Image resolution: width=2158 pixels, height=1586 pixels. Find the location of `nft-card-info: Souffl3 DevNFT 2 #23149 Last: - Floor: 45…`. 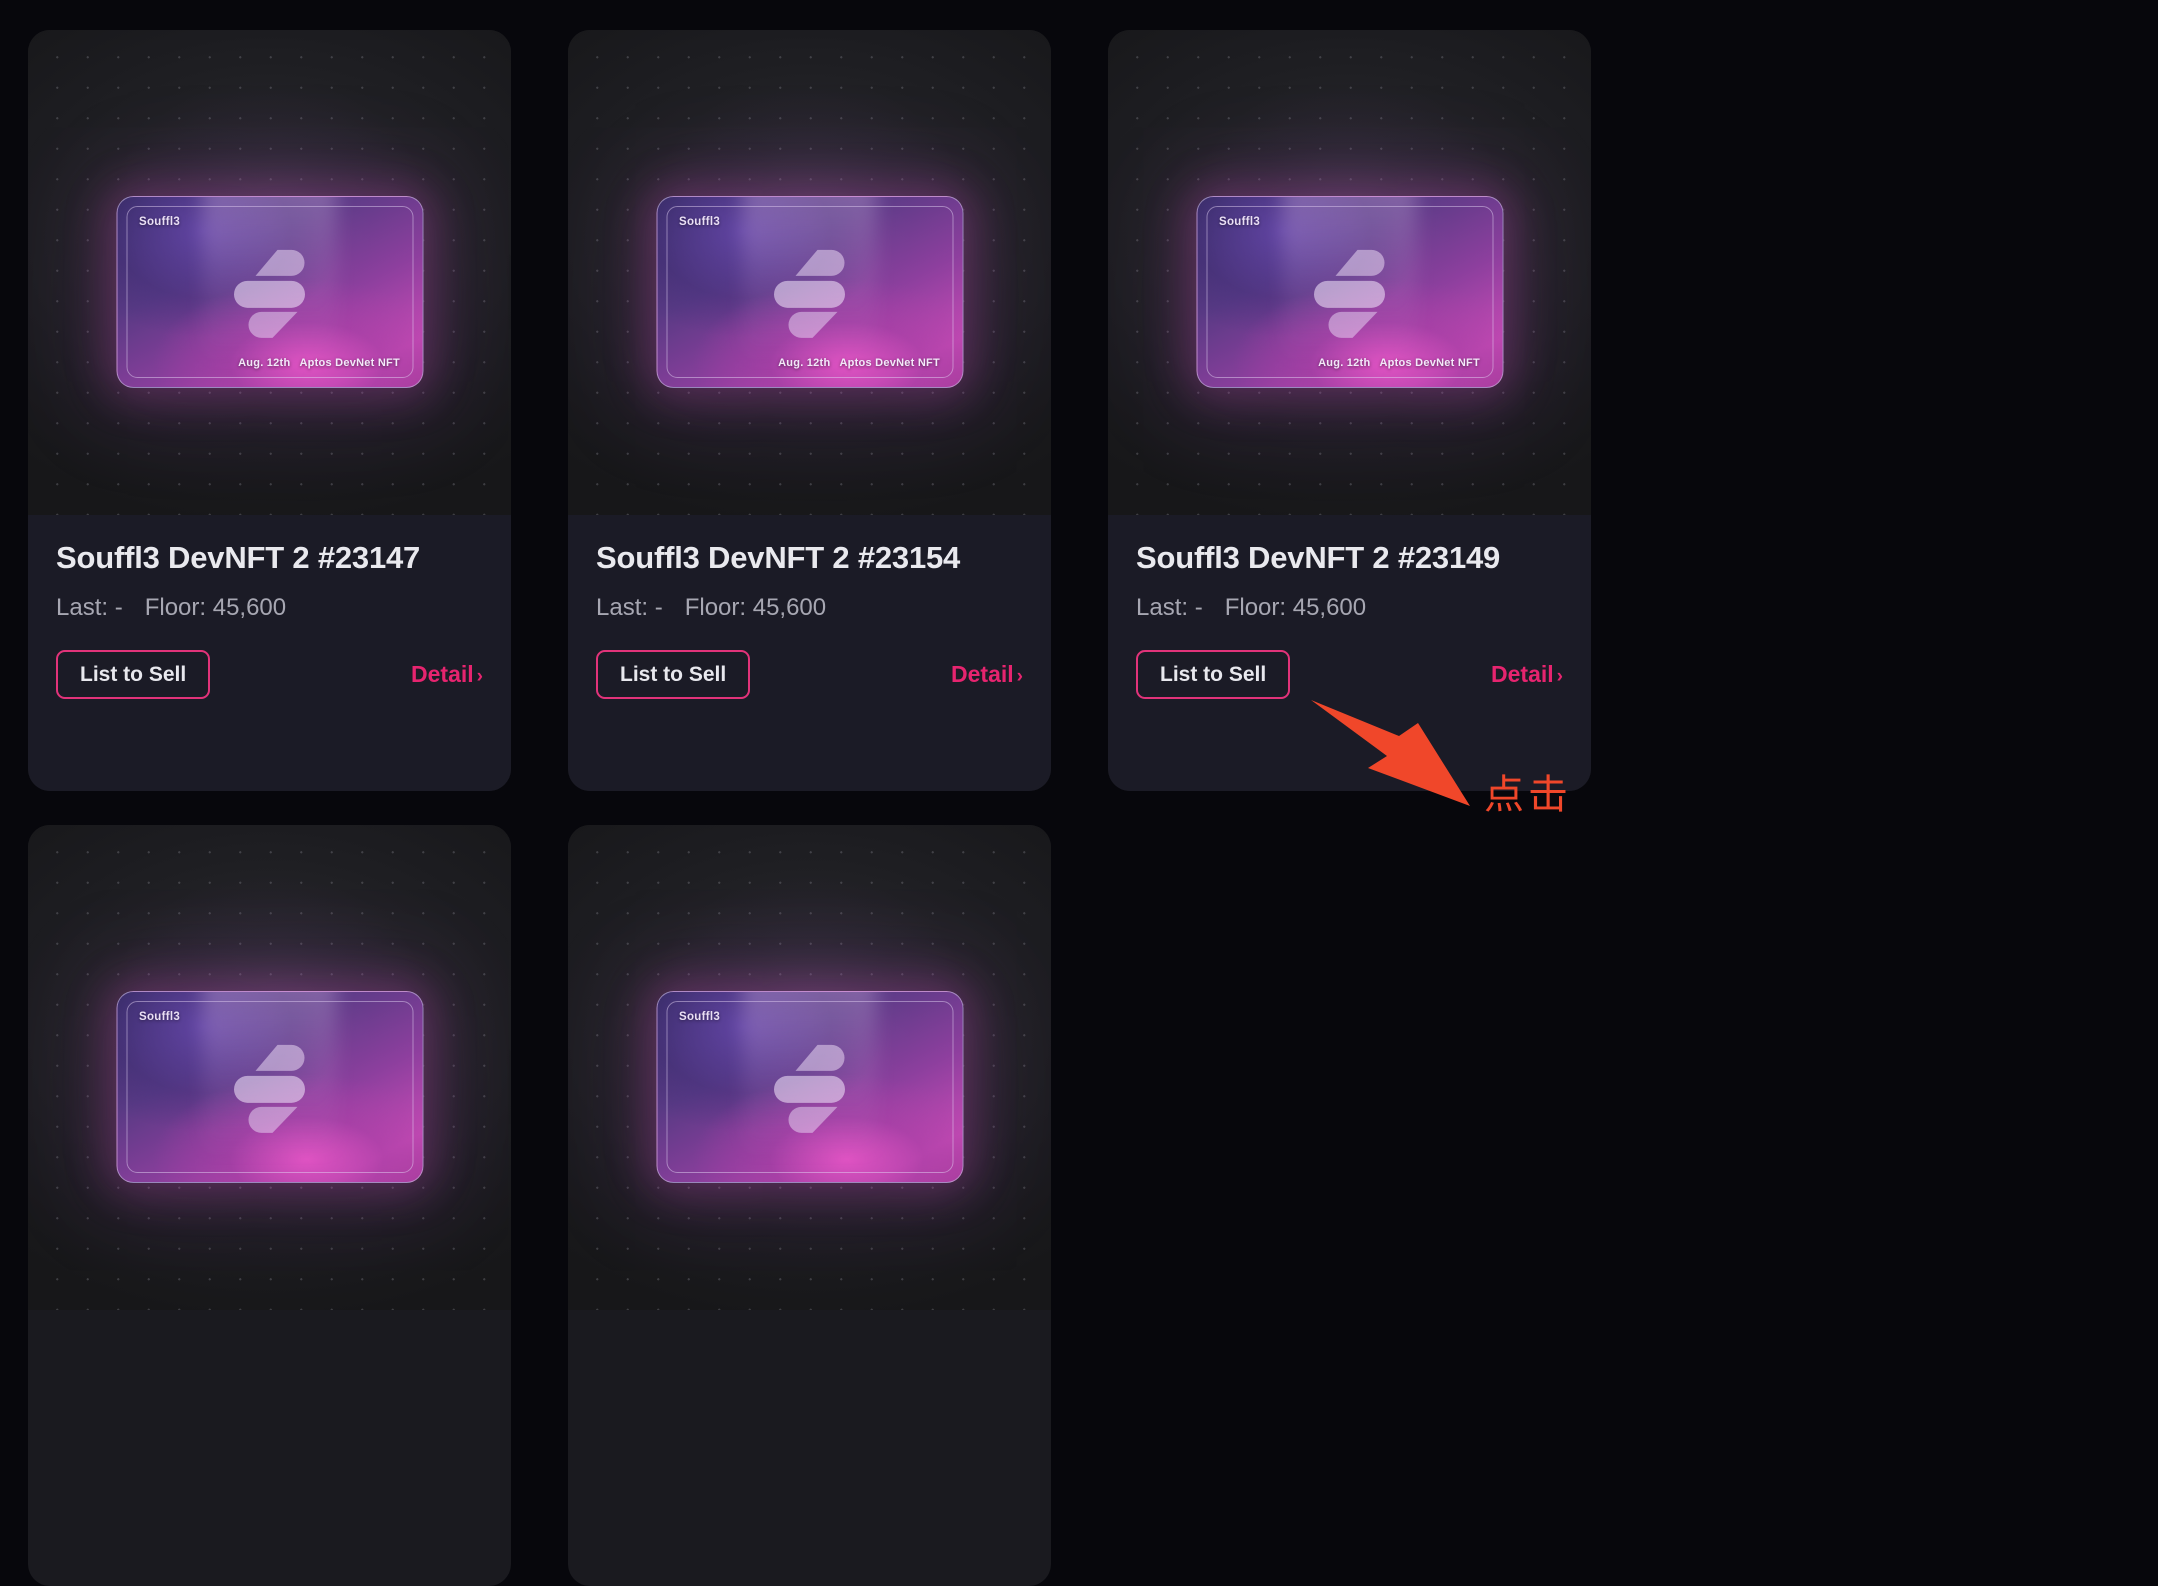

nft-card-info: Souffl3 DevNFT 2 #23149 Last: - Floor: 45… is located at coordinates (1349, 653).